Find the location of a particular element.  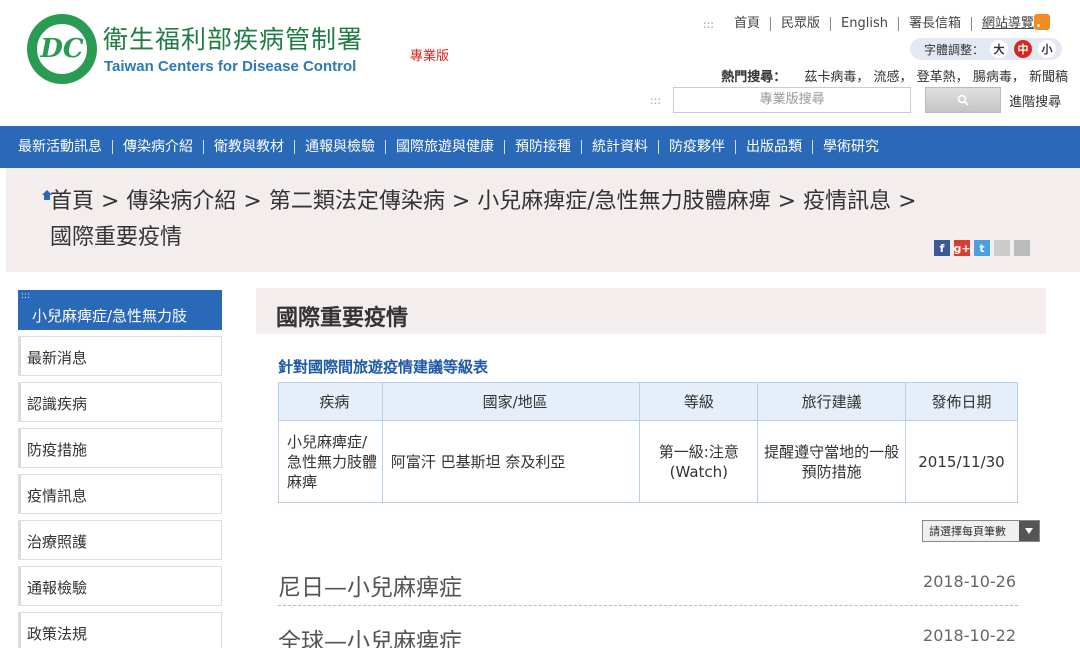

top-link-home: 首頁 is located at coordinates (747, 24).